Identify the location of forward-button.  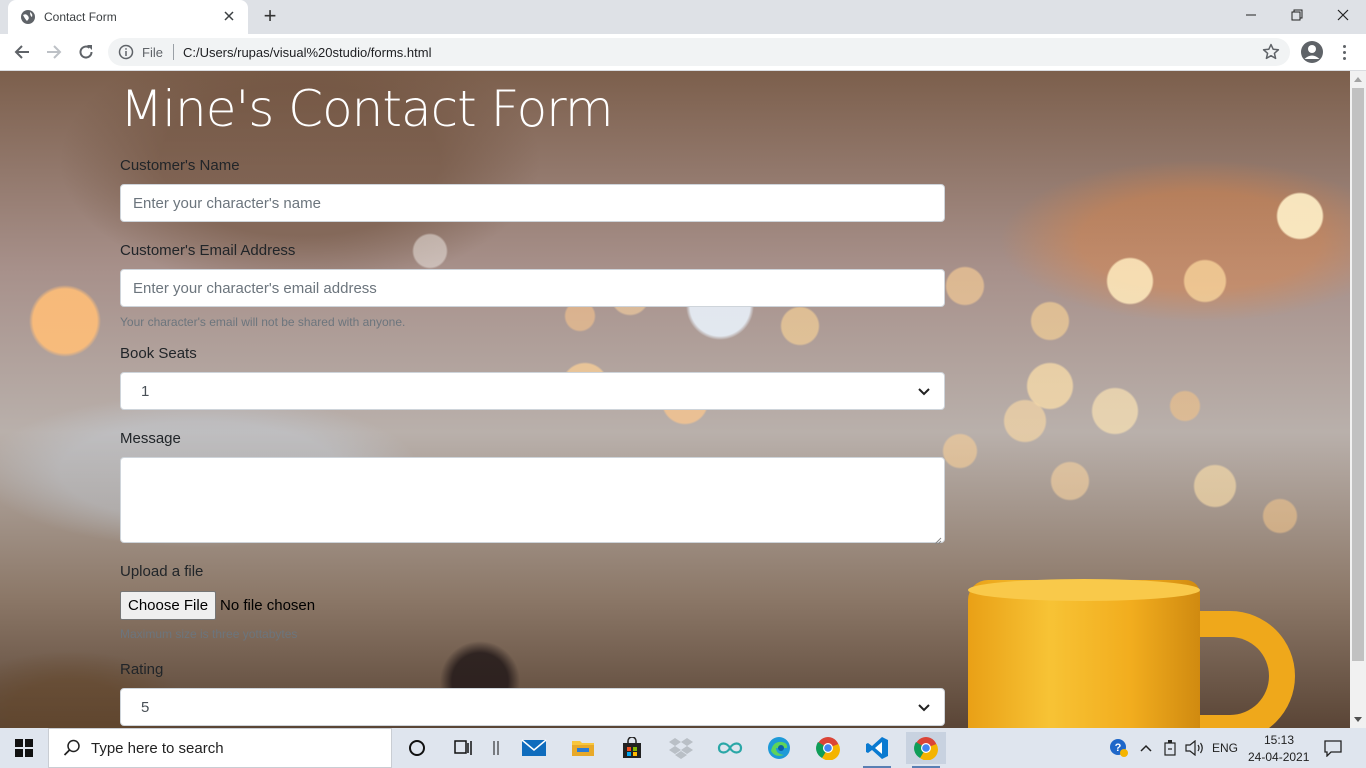
(54, 52).